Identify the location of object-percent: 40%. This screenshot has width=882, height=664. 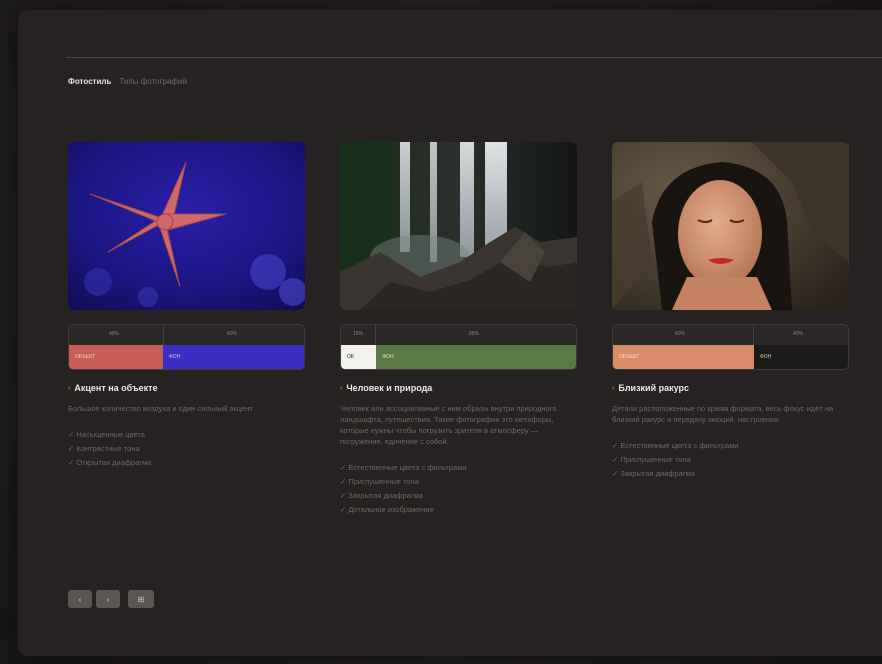
(114, 334).